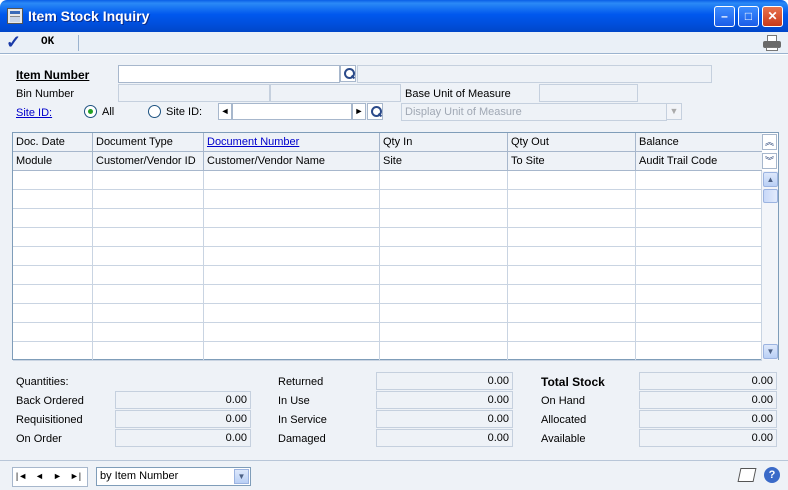 This screenshot has width=788, height=490. I want to click on site-prev-icon: ◄, so click(225, 111).